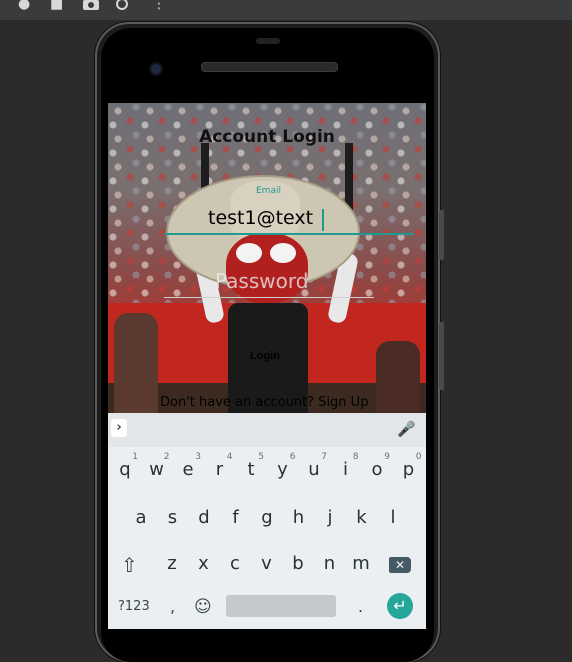 The width and height of the screenshot is (572, 662). Describe the element at coordinates (281, 606) in the screenshot. I see `space-key` at that location.